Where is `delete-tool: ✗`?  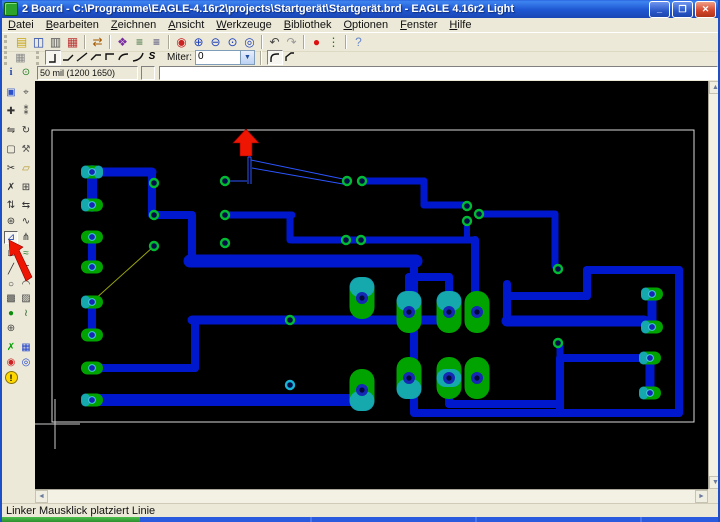 delete-tool: ✗ is located at coordinates (11, 187).